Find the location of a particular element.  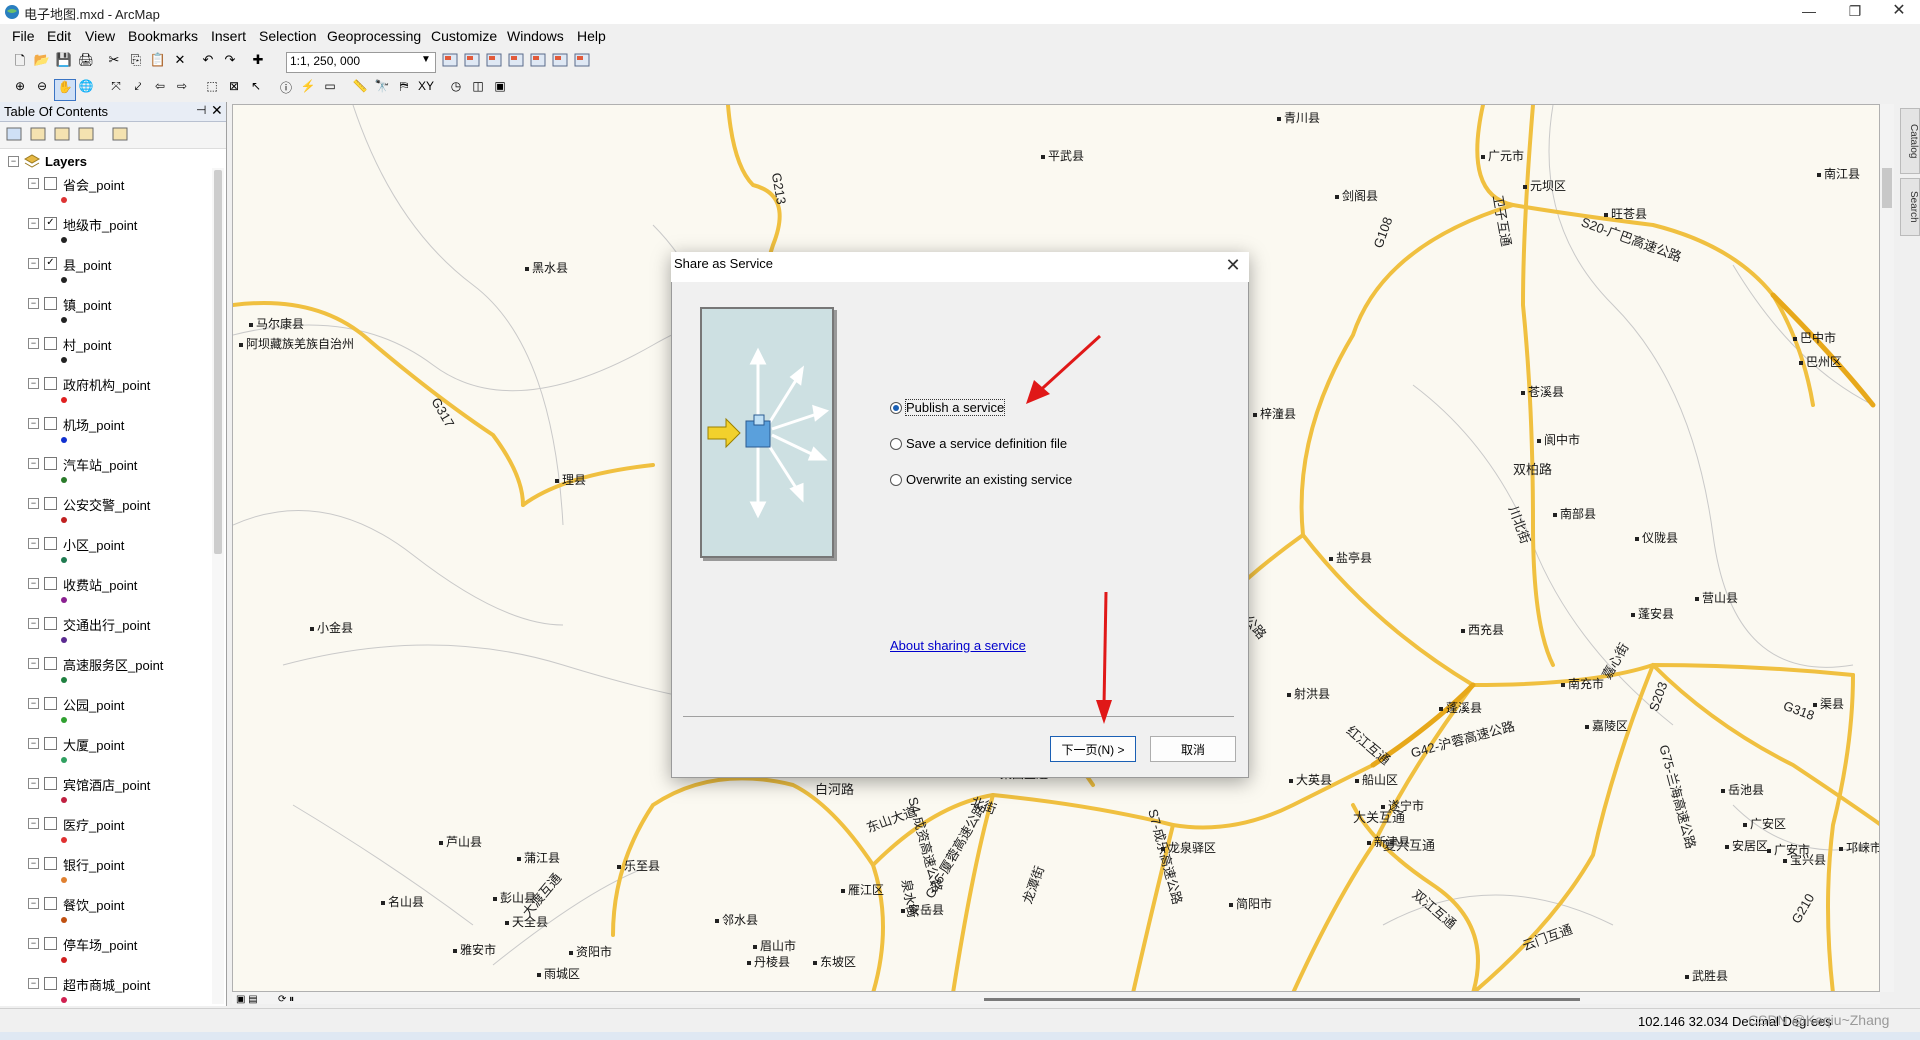

layers-root-label: Layers is located at coordinates (66, 161).